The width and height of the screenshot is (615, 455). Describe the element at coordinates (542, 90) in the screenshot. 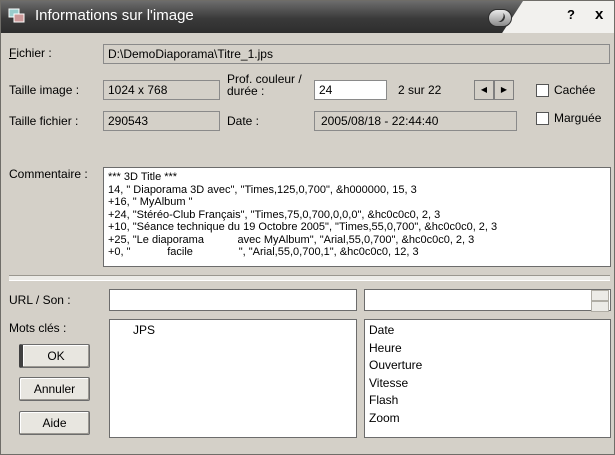

I see `cachee-checkbox` at that location.